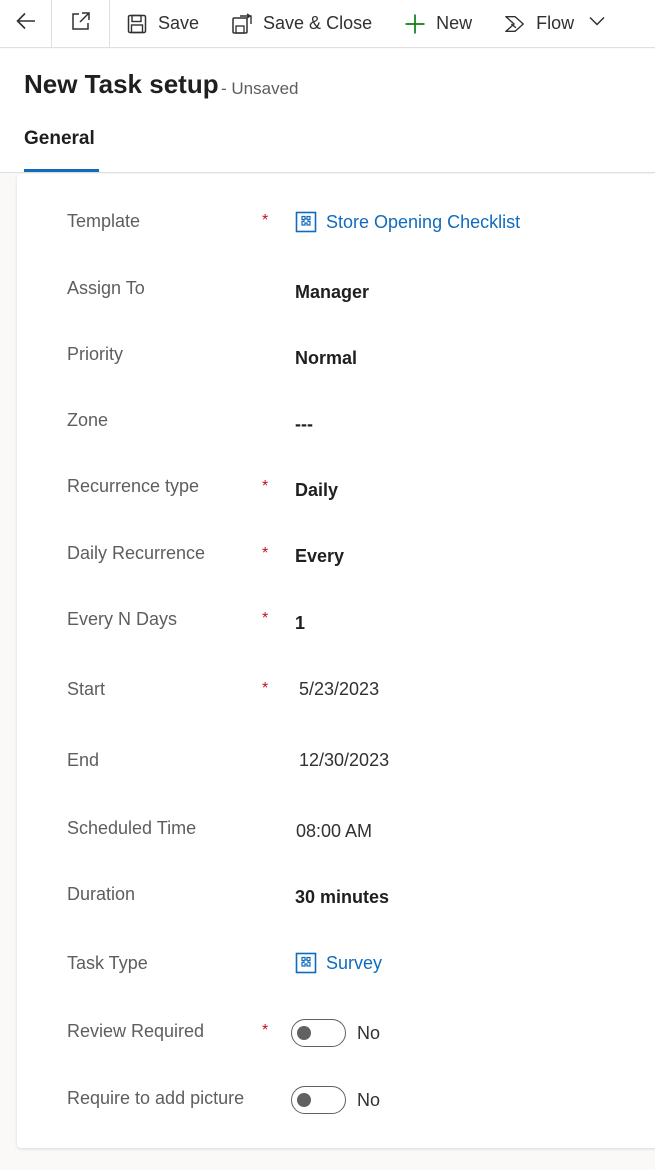  I want to click on require-picture-toggle-group: No, so click(335, 1100).